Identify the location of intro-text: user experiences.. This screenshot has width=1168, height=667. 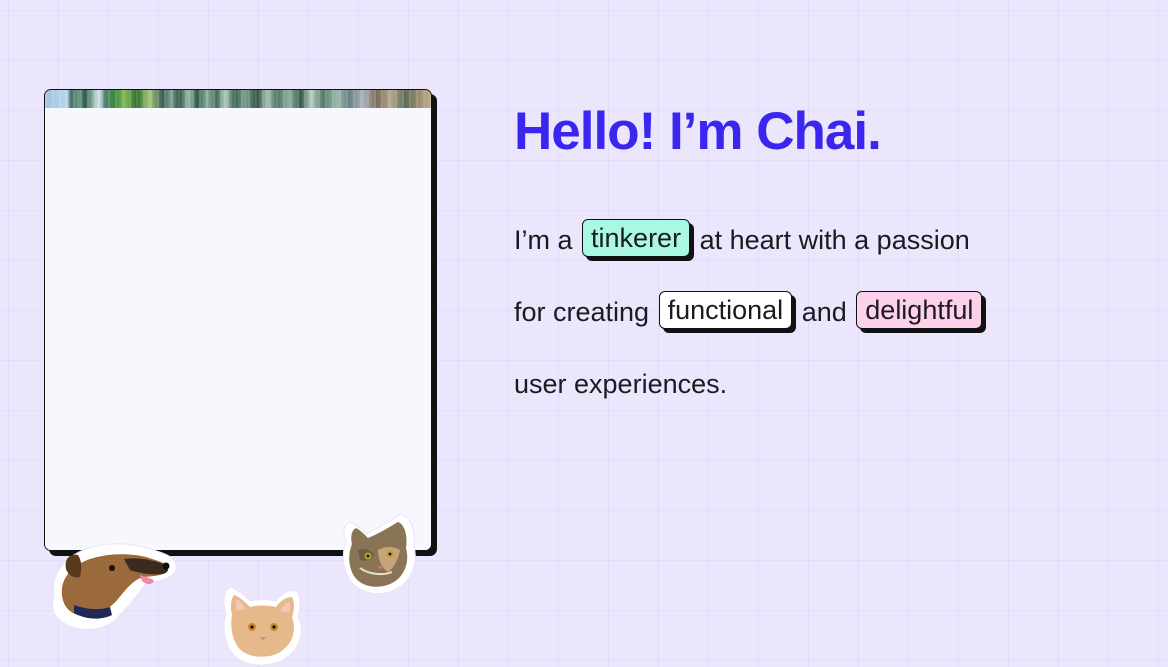
(621, 384).